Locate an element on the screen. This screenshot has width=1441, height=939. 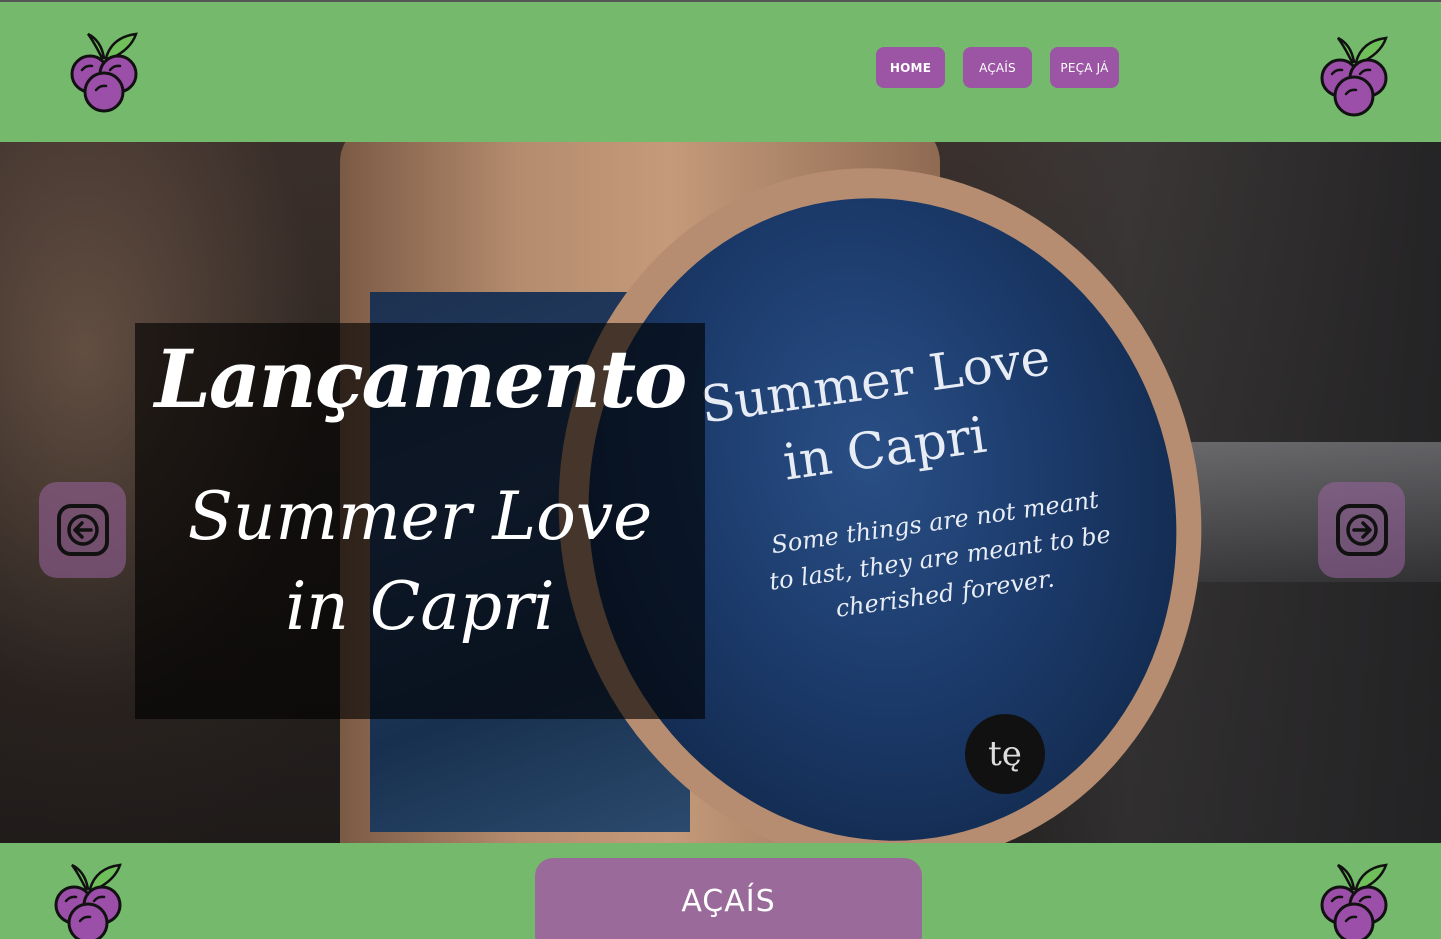
acais-cta-button: AÇAÍS is located at coordinates (728, 898).